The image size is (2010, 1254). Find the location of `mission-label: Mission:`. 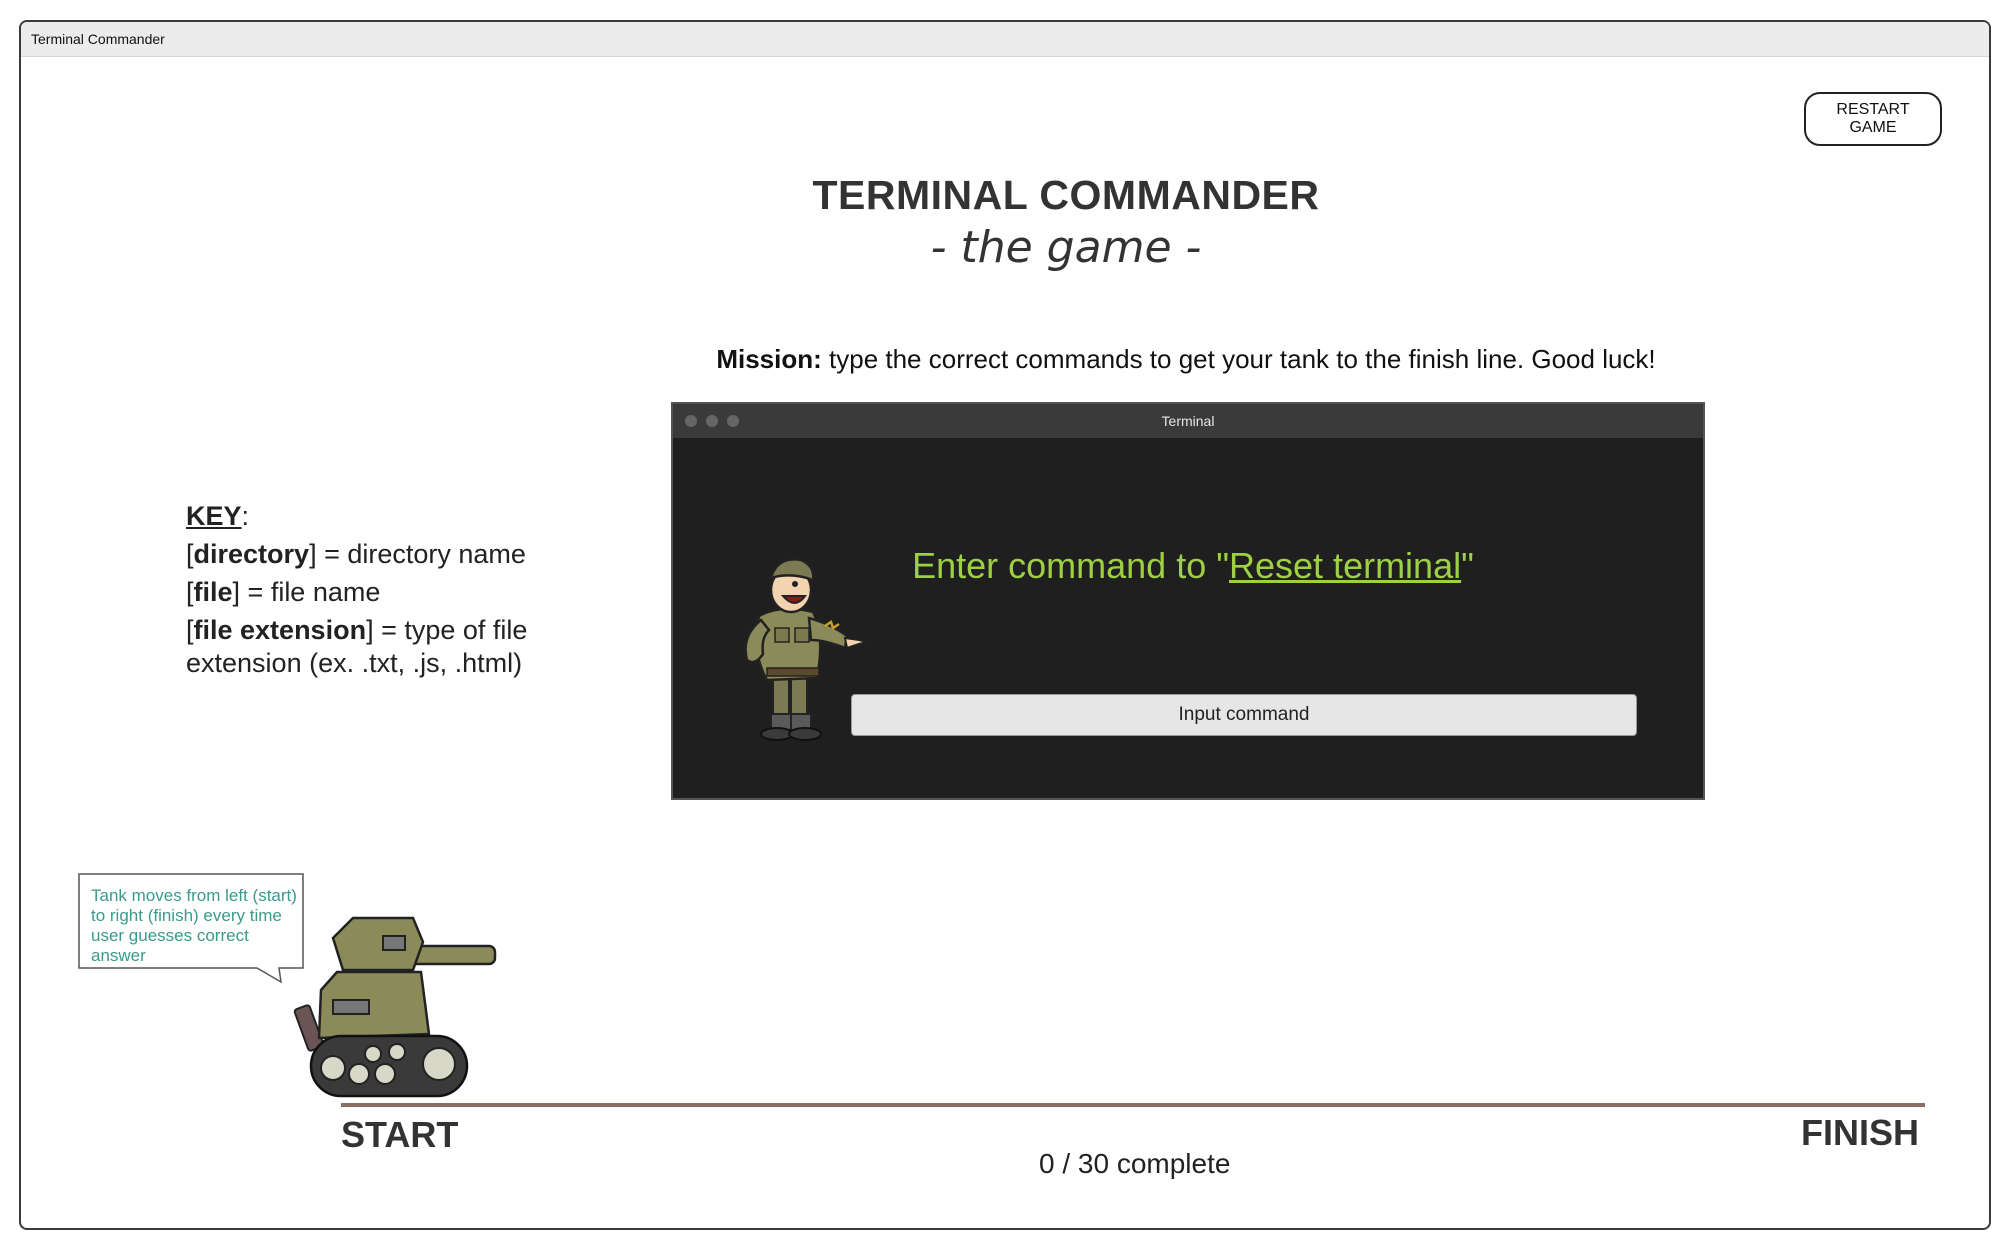

mission-label: Mission: is located at coordinates (769, 359).